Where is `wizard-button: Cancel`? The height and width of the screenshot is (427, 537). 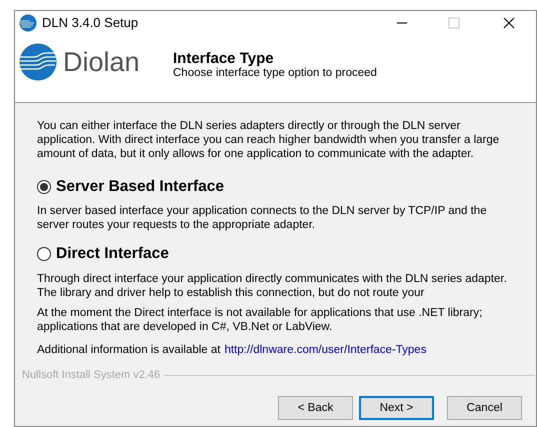
wizard-button: Cancel is located at coordinates (484, 408).